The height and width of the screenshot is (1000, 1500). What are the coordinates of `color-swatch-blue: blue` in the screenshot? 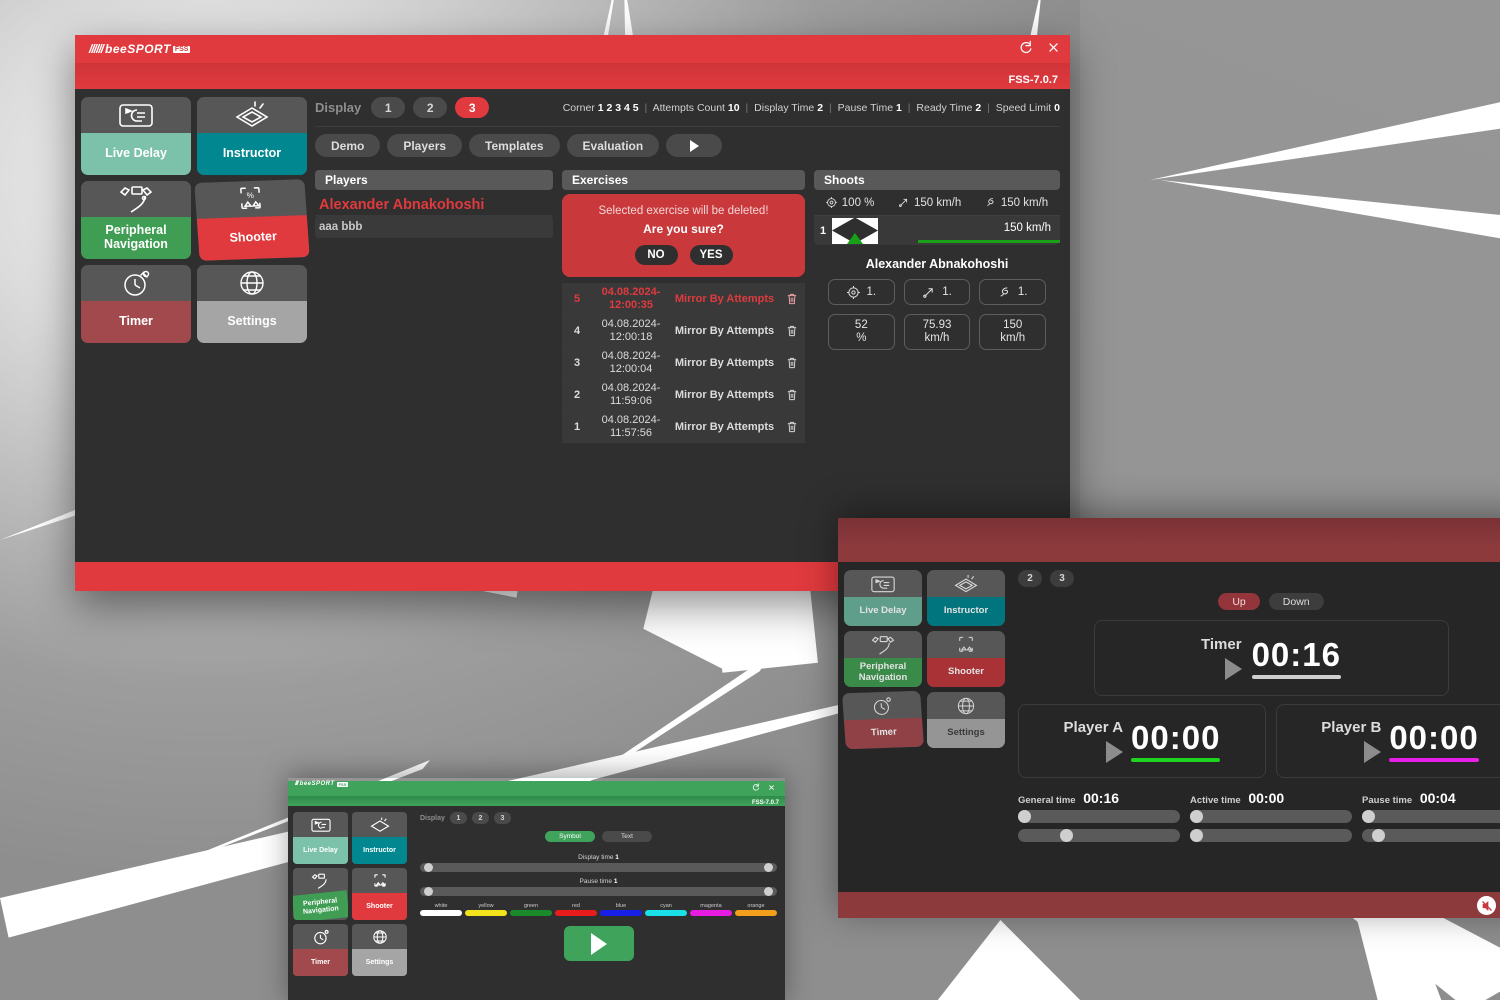 It's located at (621, 909).